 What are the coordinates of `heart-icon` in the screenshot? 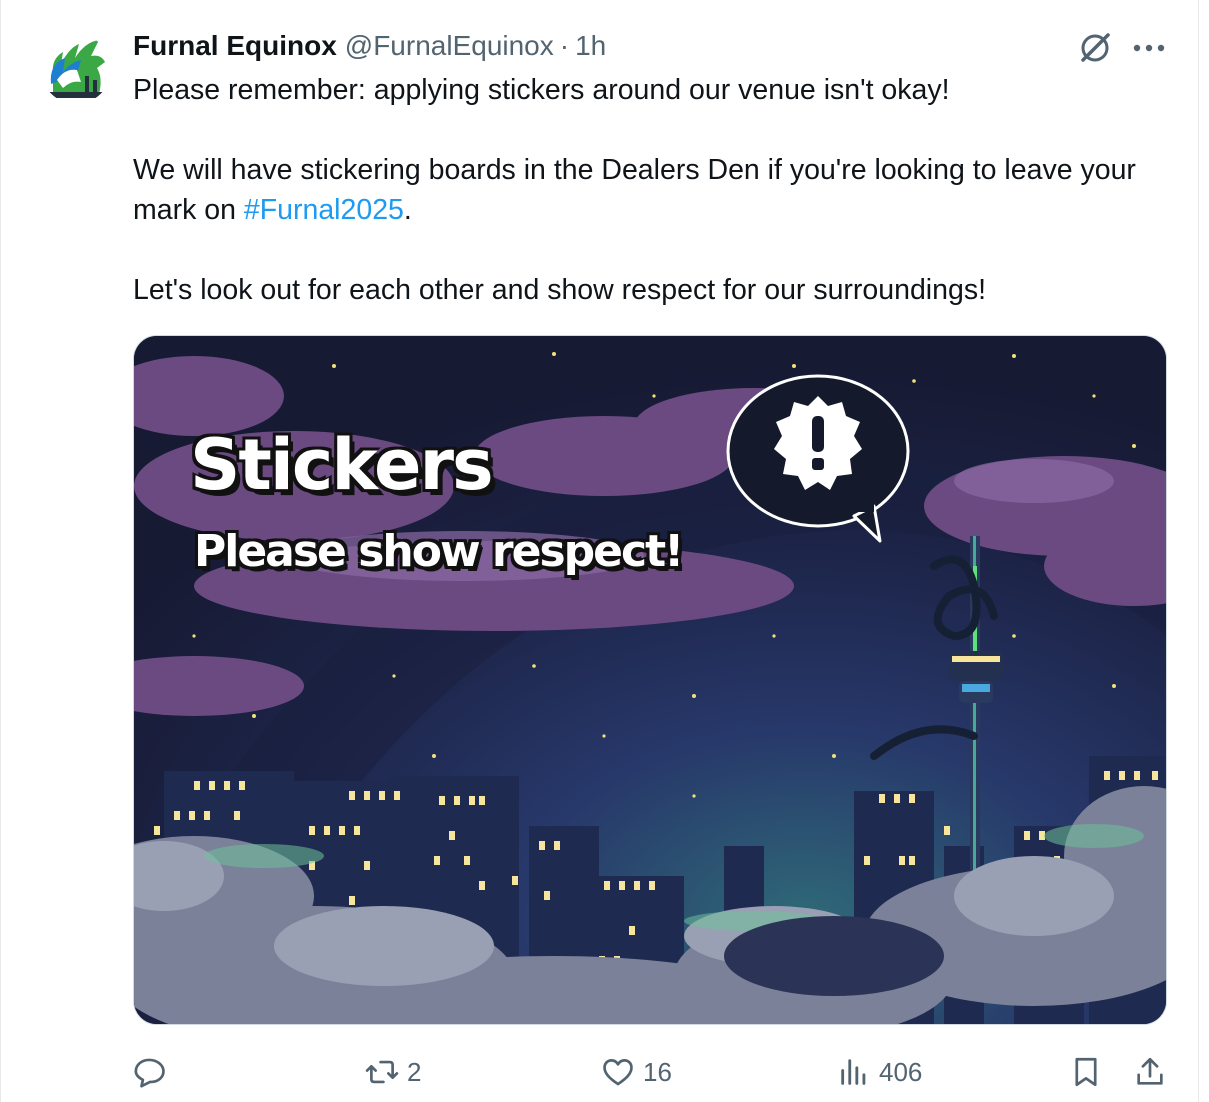 It's located at (618, 1072).